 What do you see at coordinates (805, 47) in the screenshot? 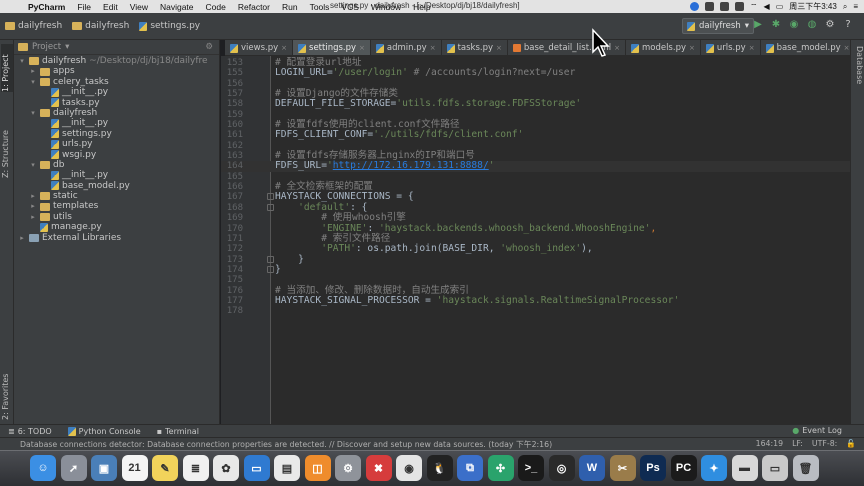
I see `editor-tab: base_model.py ×` at bounding box center [805, 47].